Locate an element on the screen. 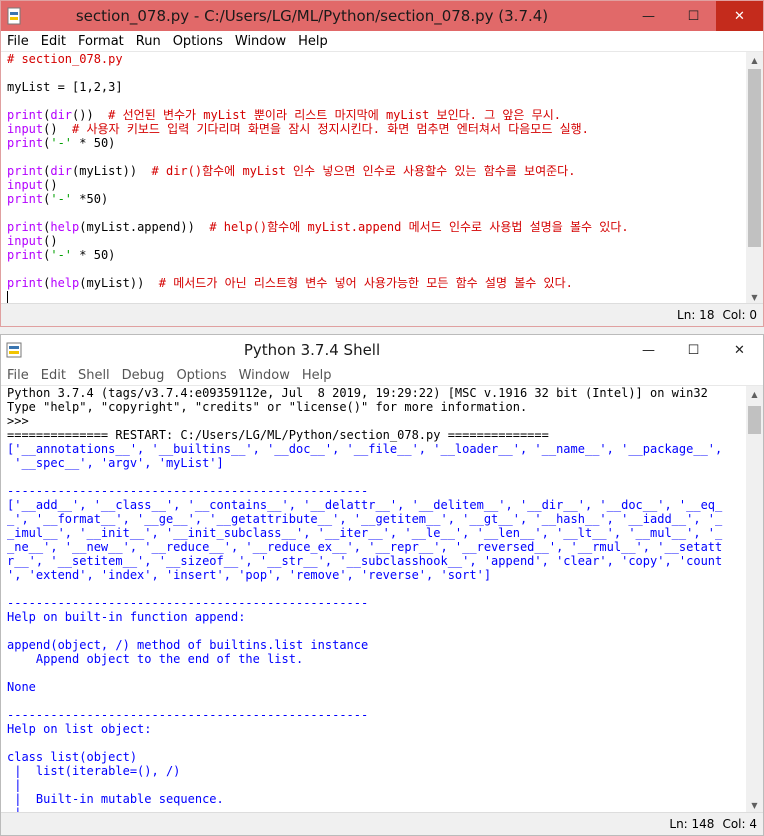 Image resolution: width=764 pixels, height=836 pixels. code-token: None is located at coordinates (21, 687).